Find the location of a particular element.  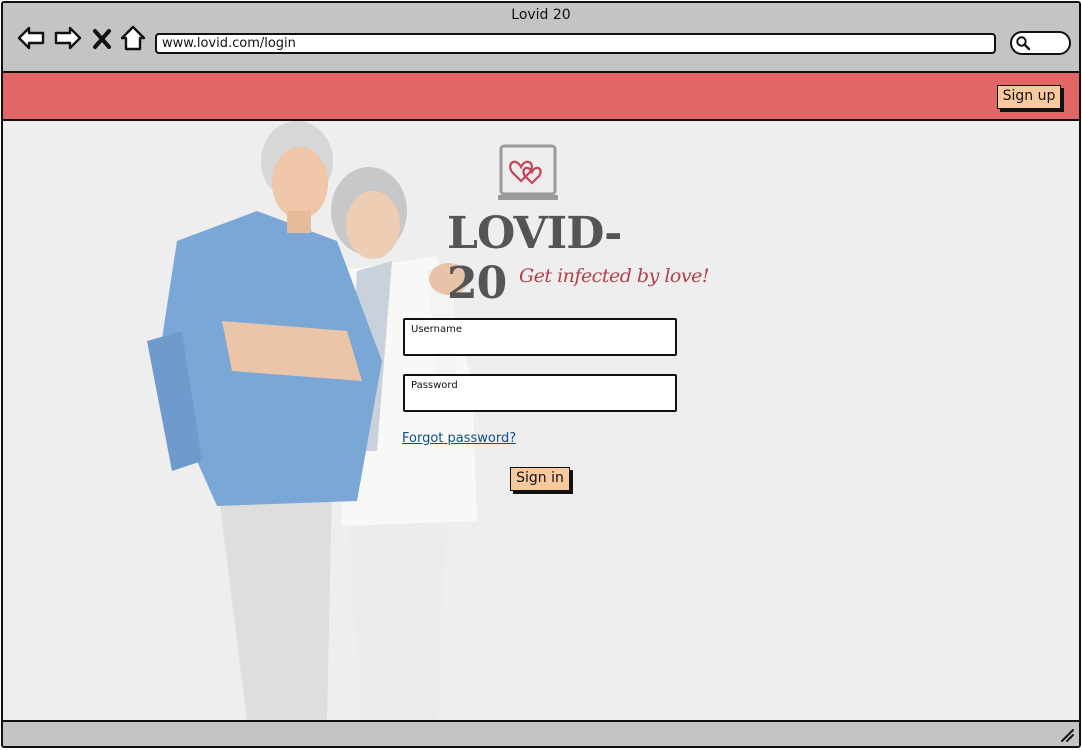

forward-arrow-icon is located at coordinates (68, 38).